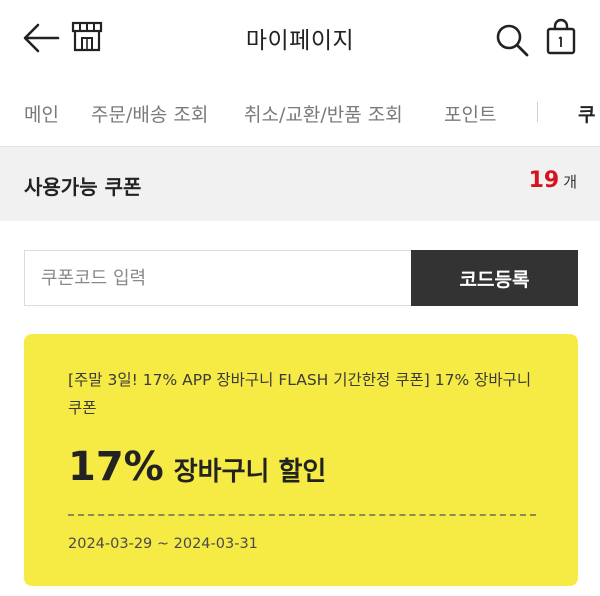 This screenshot has width=600, height=596. I want to click on coupon-discount: 17% 장바구니 할인, so click(197, 467).